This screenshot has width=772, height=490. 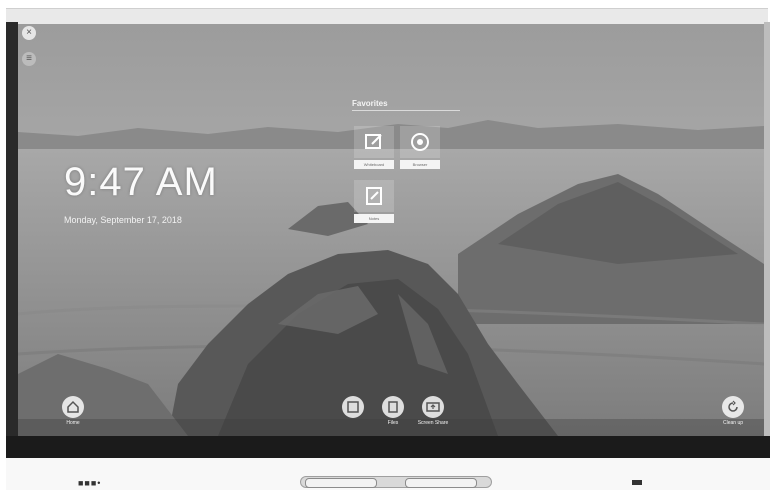 I want to click on files-button, so click(x=393, y=407).